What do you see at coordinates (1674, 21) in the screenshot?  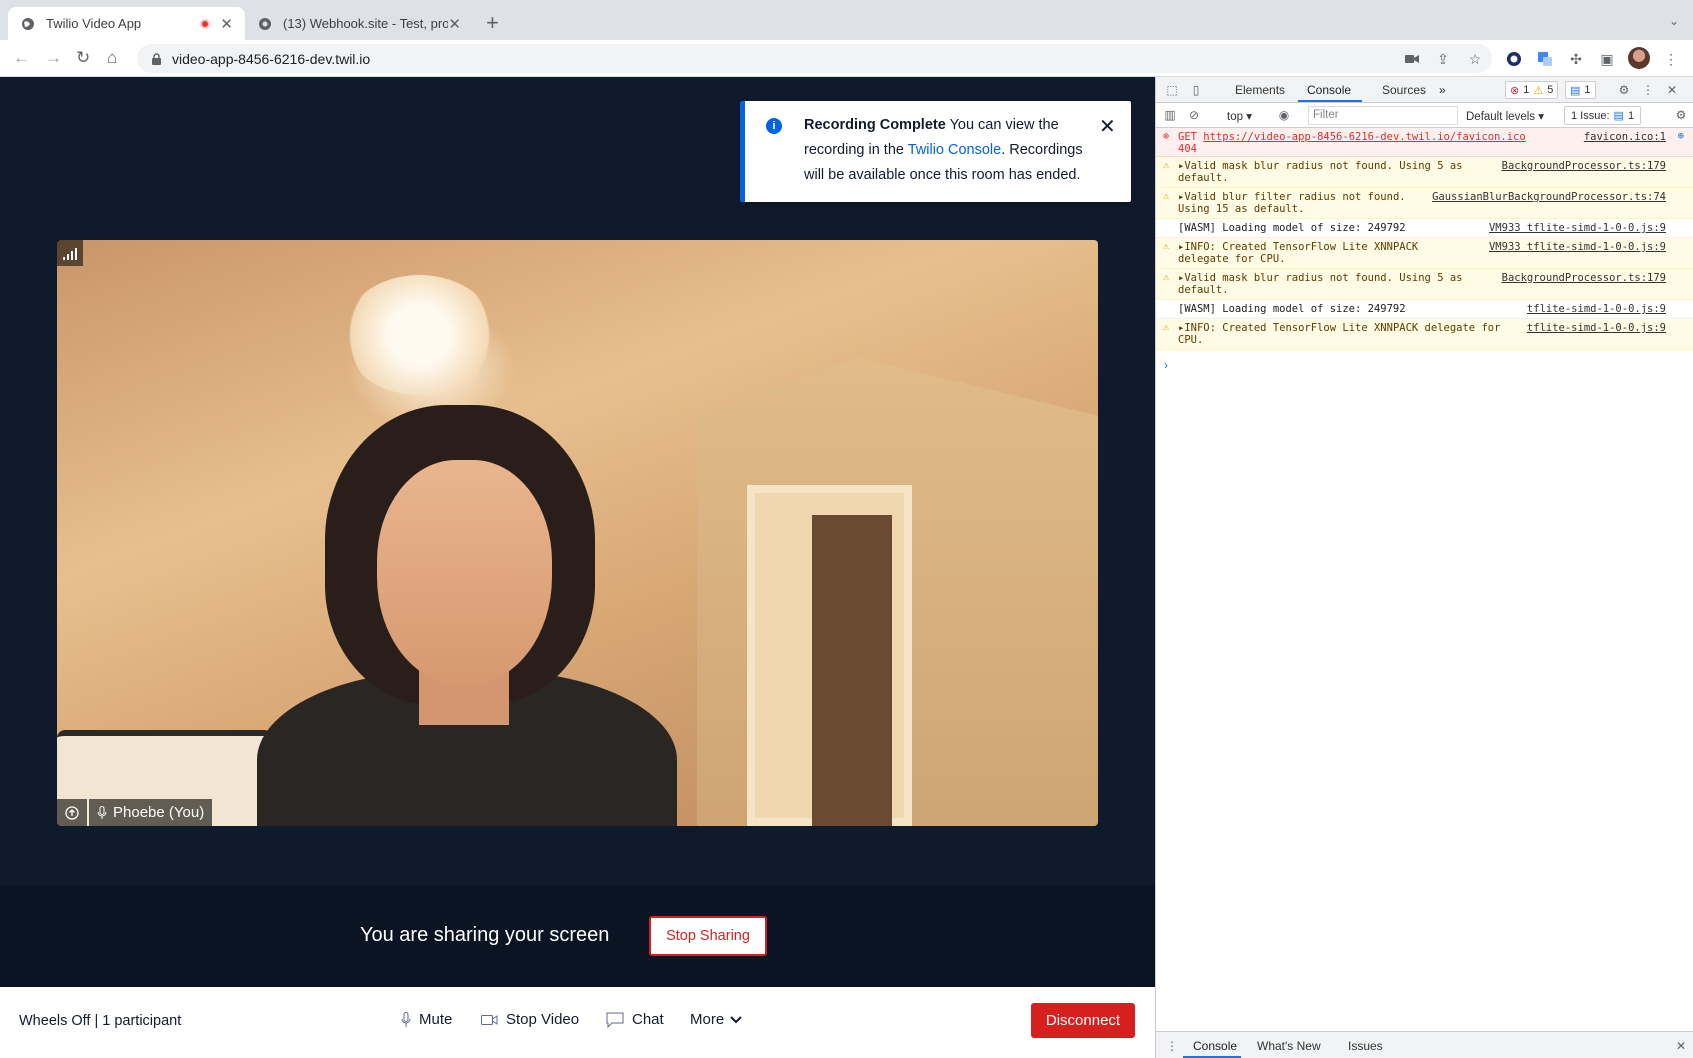 I see `tab-search-chevron-icon: ⌄` at bounding box center [1674, 21].